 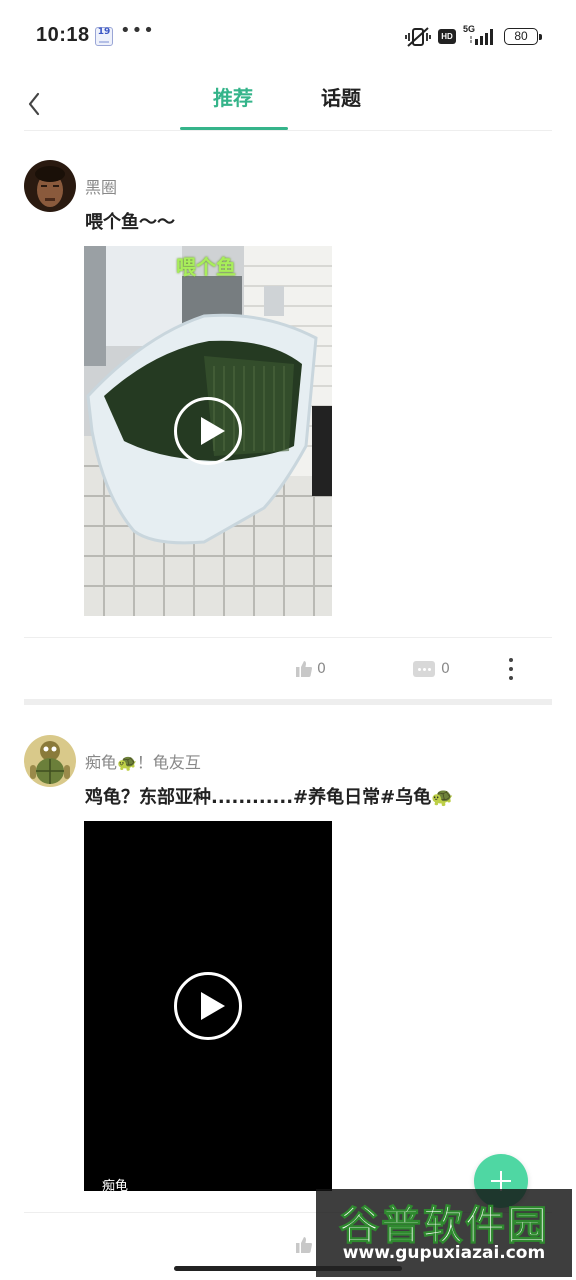 What do you see at coordinates (321, 669) in the screenshot?
I see `like-count: 0` at bounding box center [321, 669].